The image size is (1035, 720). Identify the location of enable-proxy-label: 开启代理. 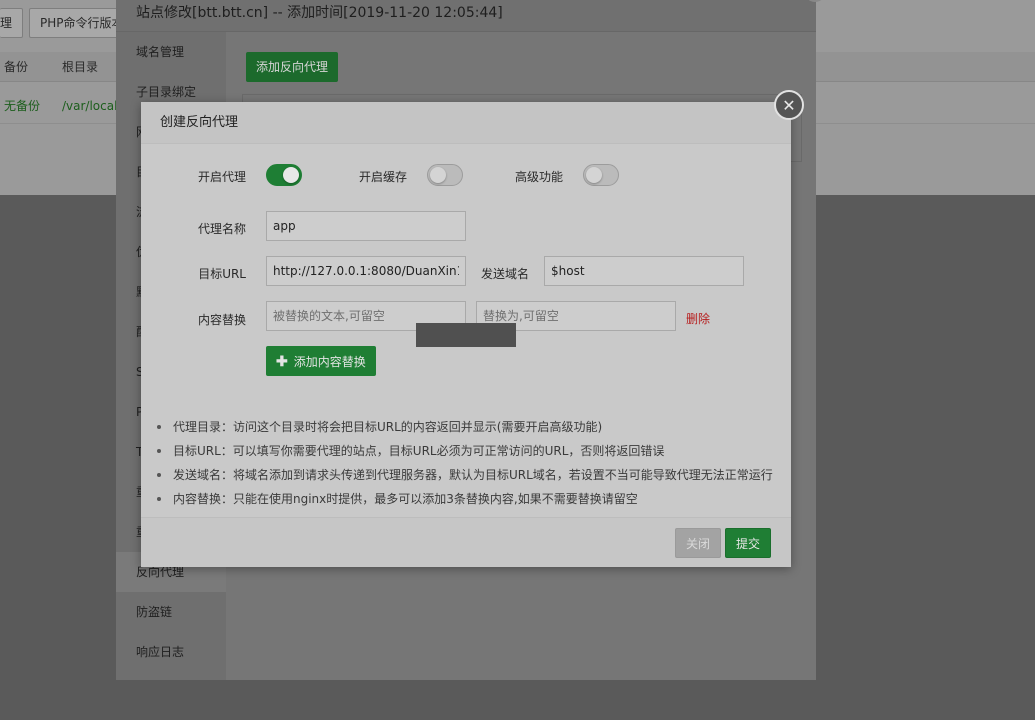
(221, 177).